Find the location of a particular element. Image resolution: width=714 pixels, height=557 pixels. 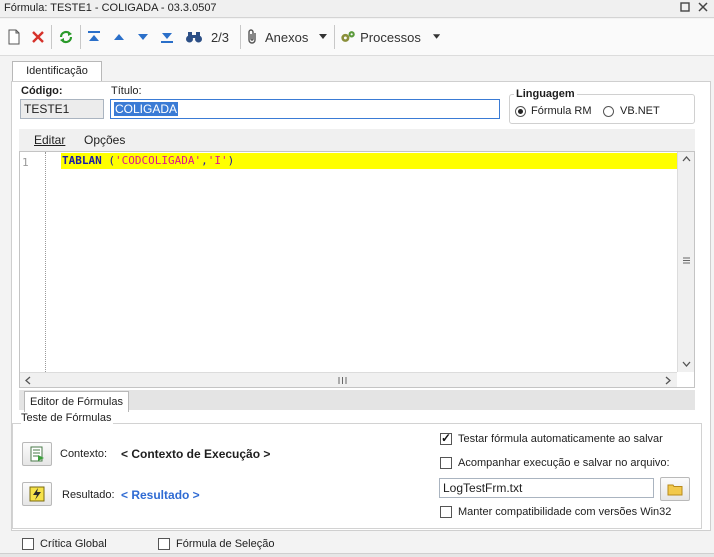

next-record-button is located at coordinates (143, 37).